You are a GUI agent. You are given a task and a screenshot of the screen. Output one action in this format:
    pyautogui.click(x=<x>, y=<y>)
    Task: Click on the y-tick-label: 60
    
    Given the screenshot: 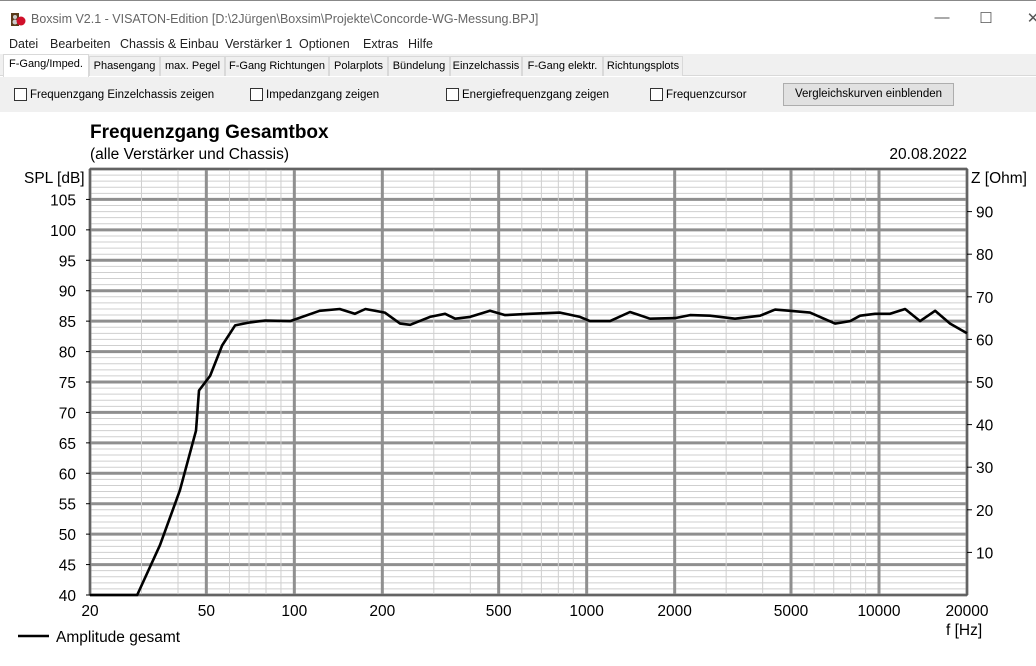 What is the action you would take?
    pyautogui.click(x=68, y=474)
    